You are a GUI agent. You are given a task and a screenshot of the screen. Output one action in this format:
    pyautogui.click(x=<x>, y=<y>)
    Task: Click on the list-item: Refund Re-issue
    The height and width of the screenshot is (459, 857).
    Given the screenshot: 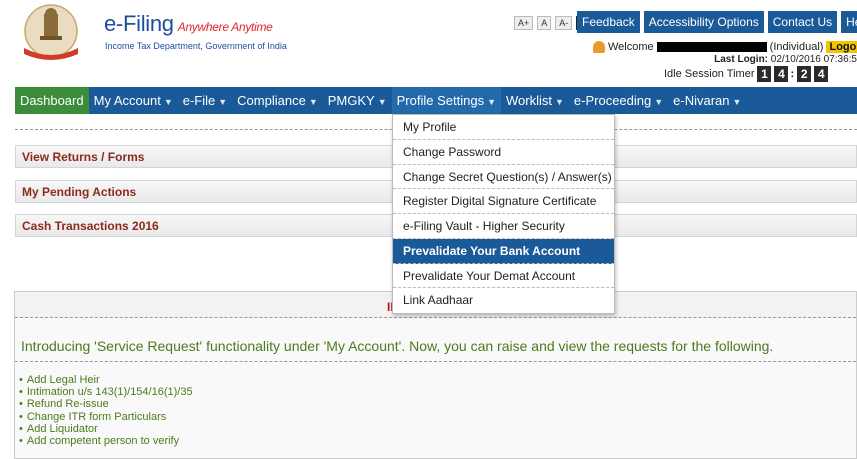 What is the action you would take?
    pyautogui.click(x=106, y=404)
    